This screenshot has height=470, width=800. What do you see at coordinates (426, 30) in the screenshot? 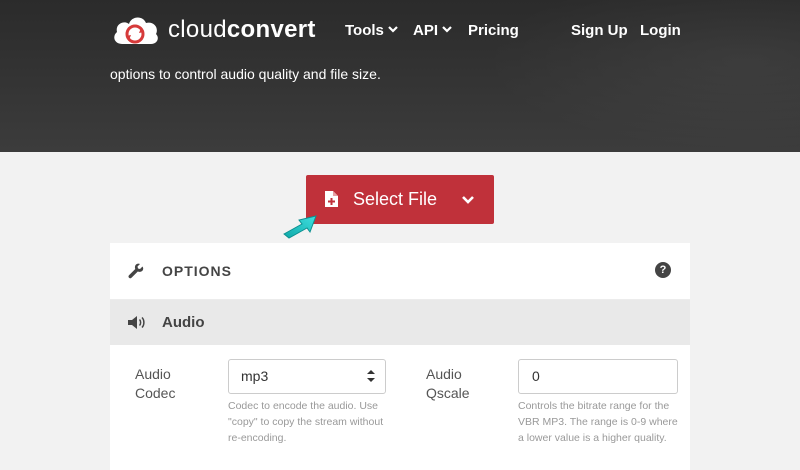
I see `nav-api-label: API` at bounding box center [426, 30].